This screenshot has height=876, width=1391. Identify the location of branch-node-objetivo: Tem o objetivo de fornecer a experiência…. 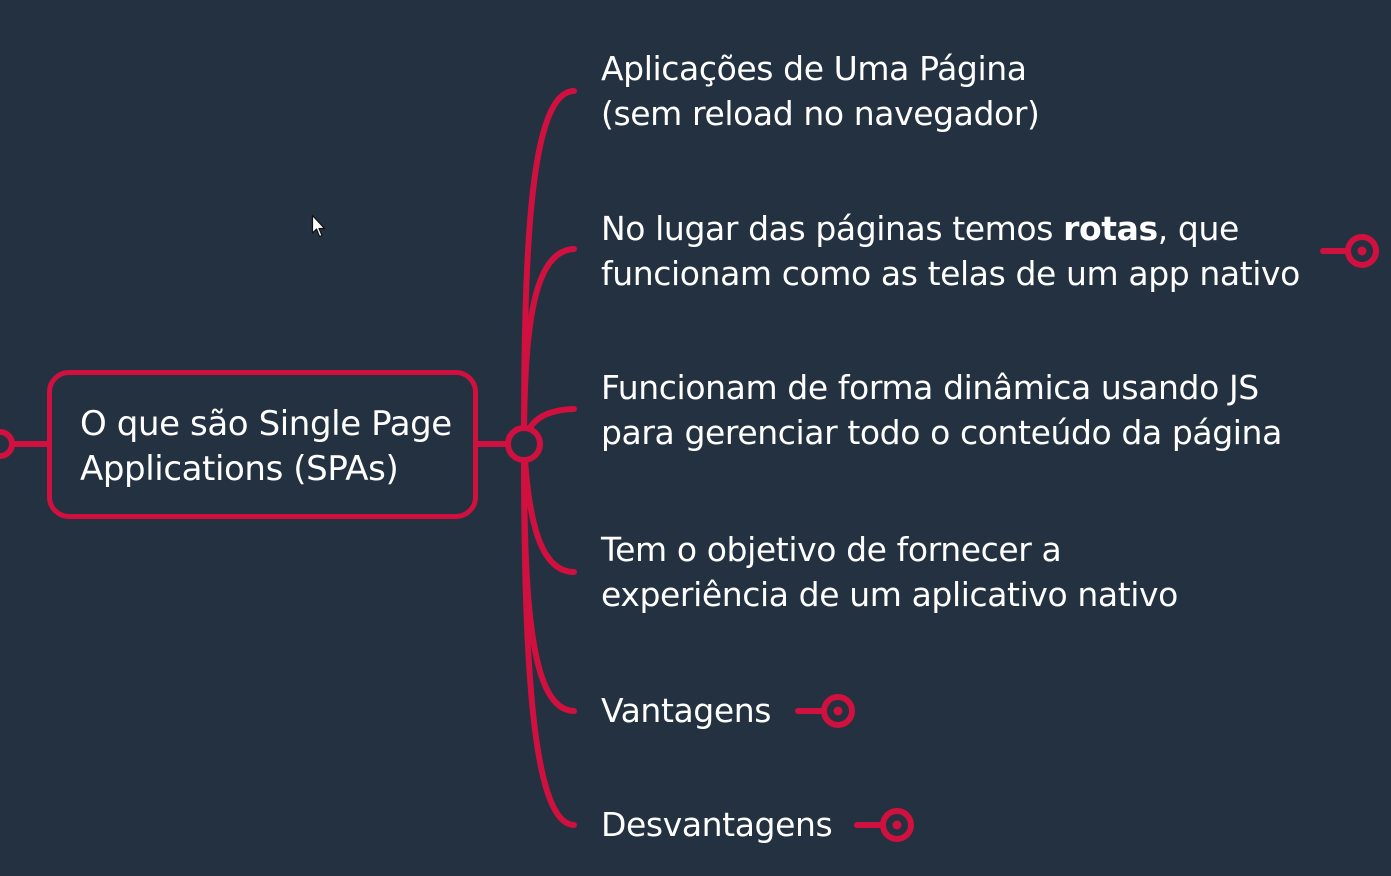
(889, 572).